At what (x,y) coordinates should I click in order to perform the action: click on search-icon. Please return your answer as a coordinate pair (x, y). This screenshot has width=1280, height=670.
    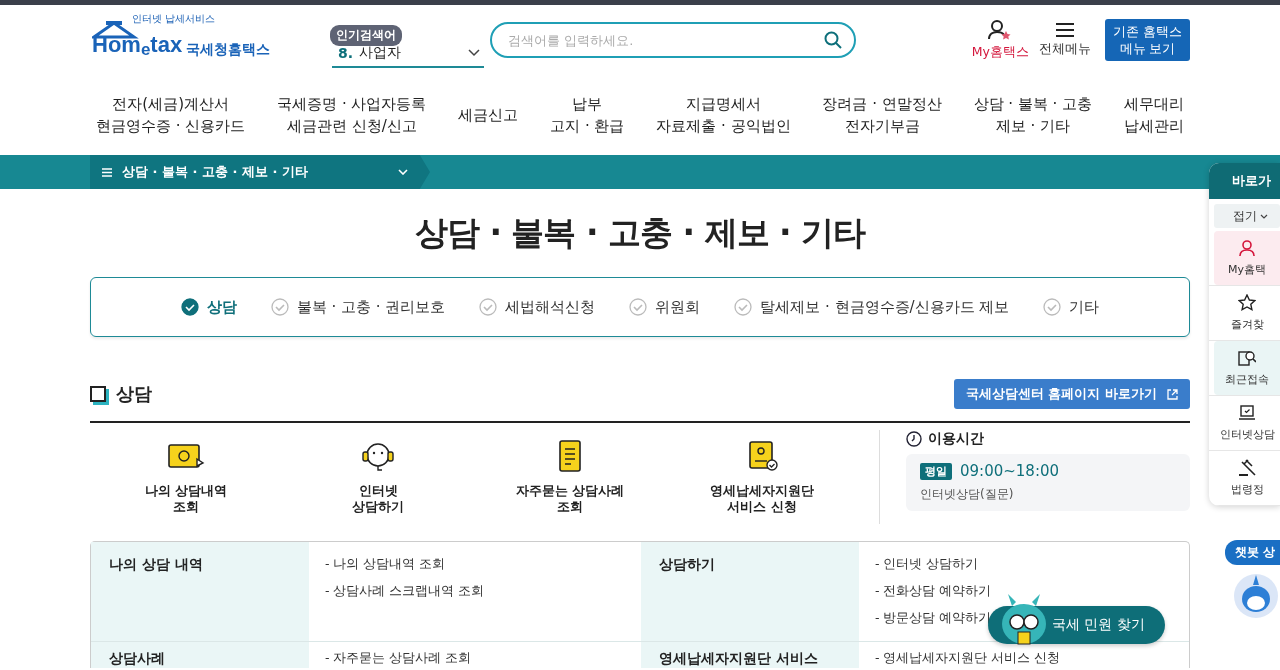
    Looking at the image, I should click on (833, 40).